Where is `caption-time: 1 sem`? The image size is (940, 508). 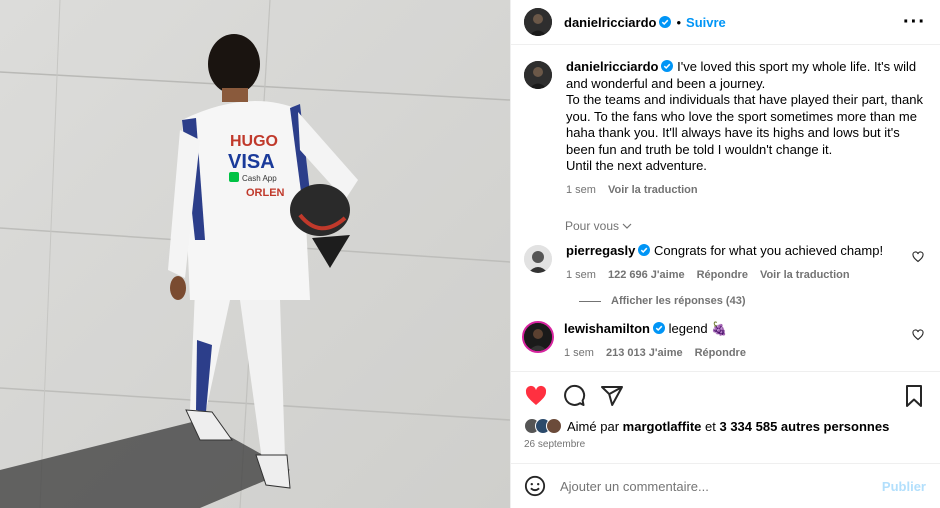
caption-time: 1 sem is located at coordinates (581, 190).